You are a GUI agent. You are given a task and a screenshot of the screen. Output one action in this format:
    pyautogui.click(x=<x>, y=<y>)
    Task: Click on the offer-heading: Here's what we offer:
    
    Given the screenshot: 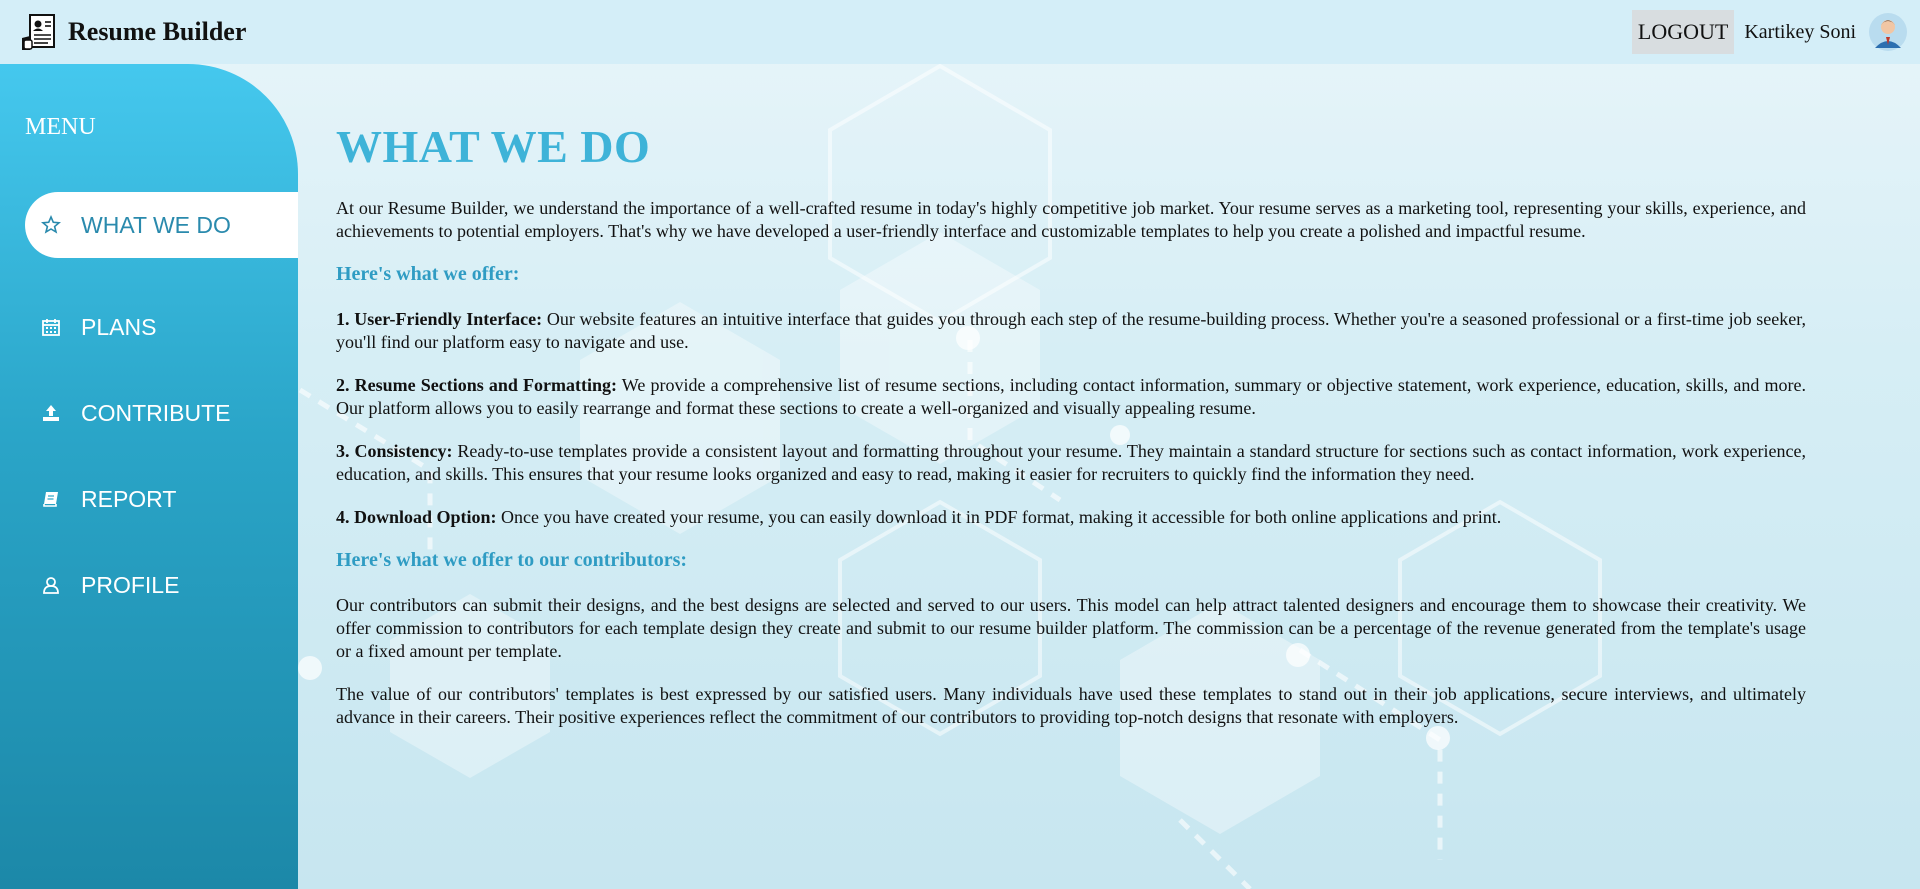 What is the action you would take?
    pyautogui.click(x=428, y=274)
    